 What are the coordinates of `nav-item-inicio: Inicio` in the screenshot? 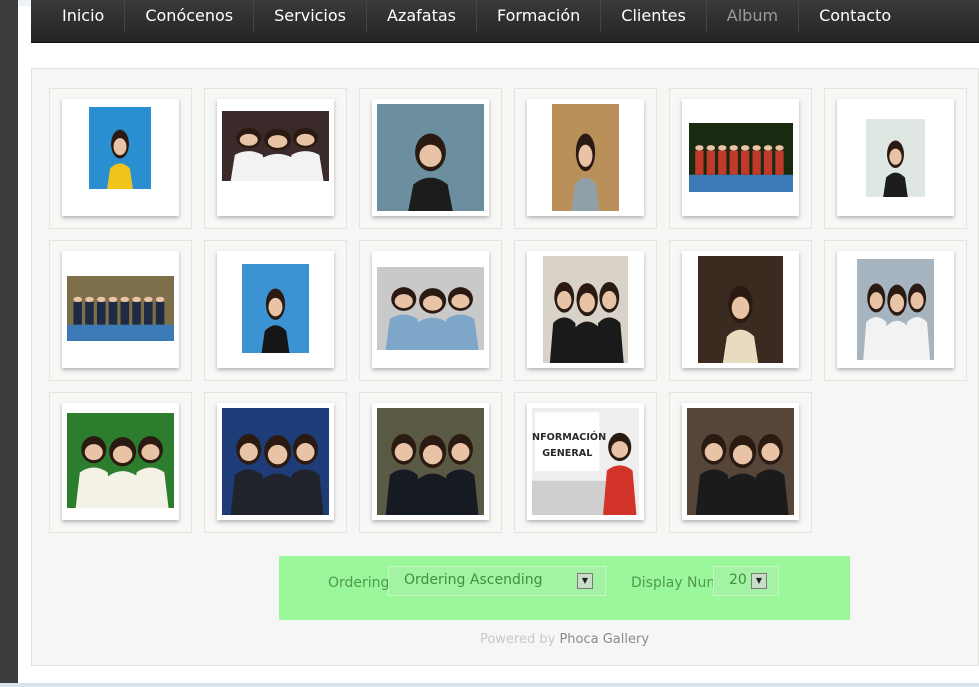 It's located at (78, 16).